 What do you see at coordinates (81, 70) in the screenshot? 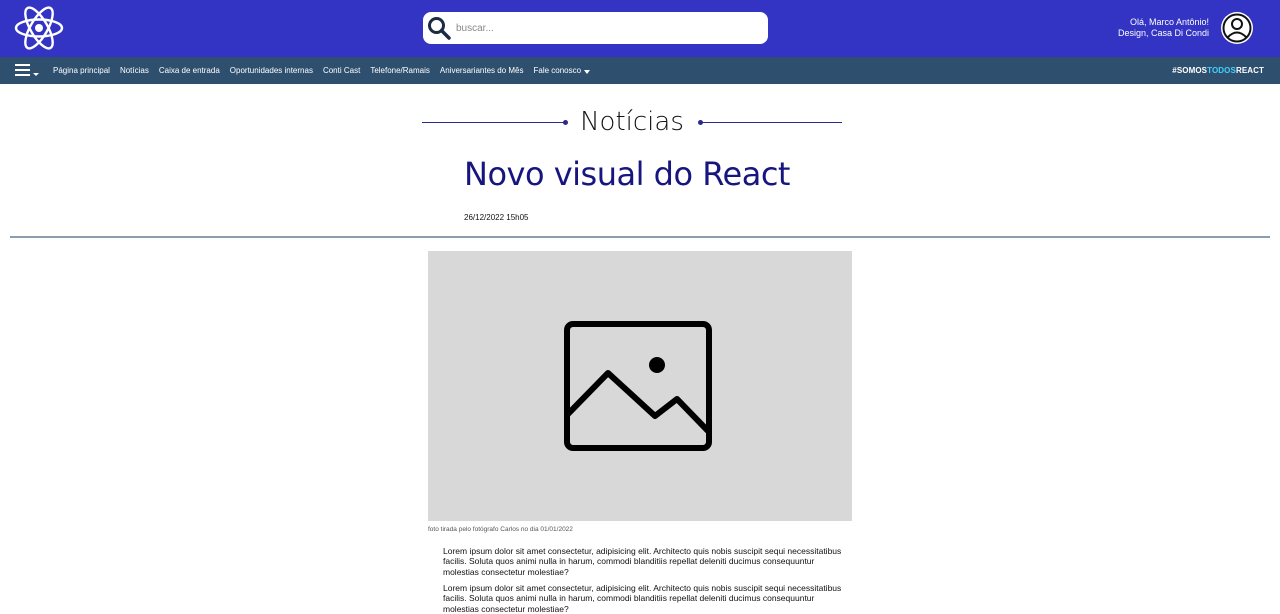
I see `nav-item-pagina-principal: Página principal` at bounding box center [81, 70].